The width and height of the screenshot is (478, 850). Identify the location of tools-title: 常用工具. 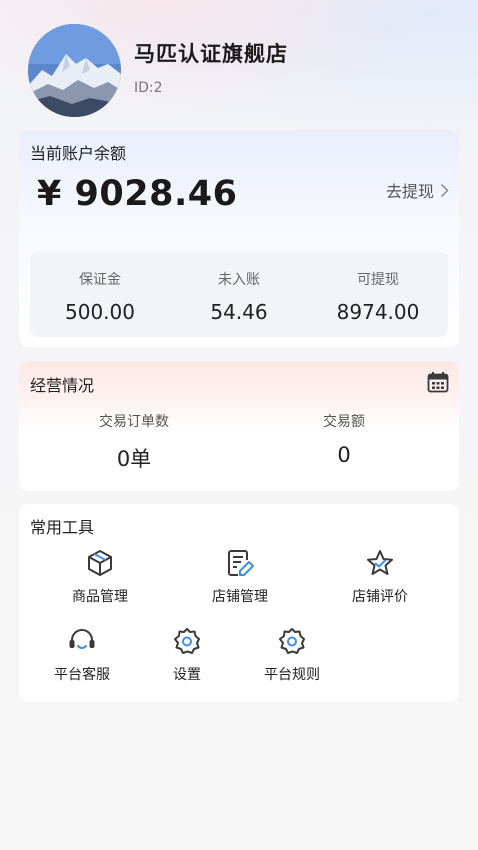
(62, 527).